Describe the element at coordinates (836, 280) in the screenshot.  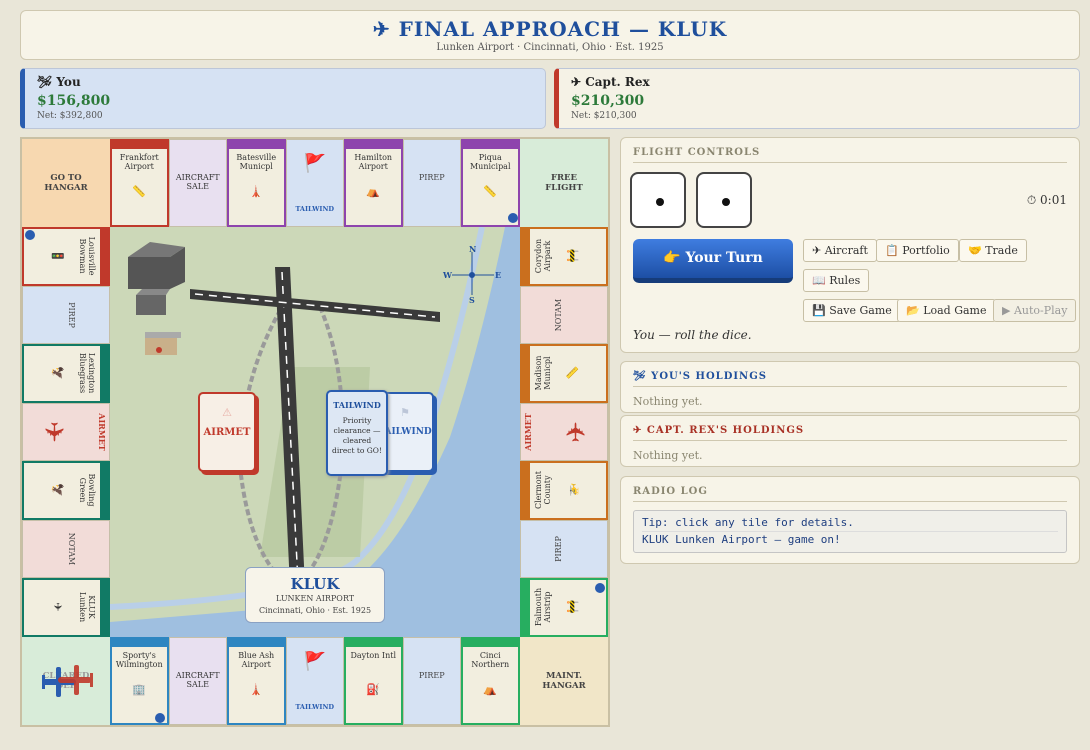
I see `rules-button: 📖 Rules` at that location.